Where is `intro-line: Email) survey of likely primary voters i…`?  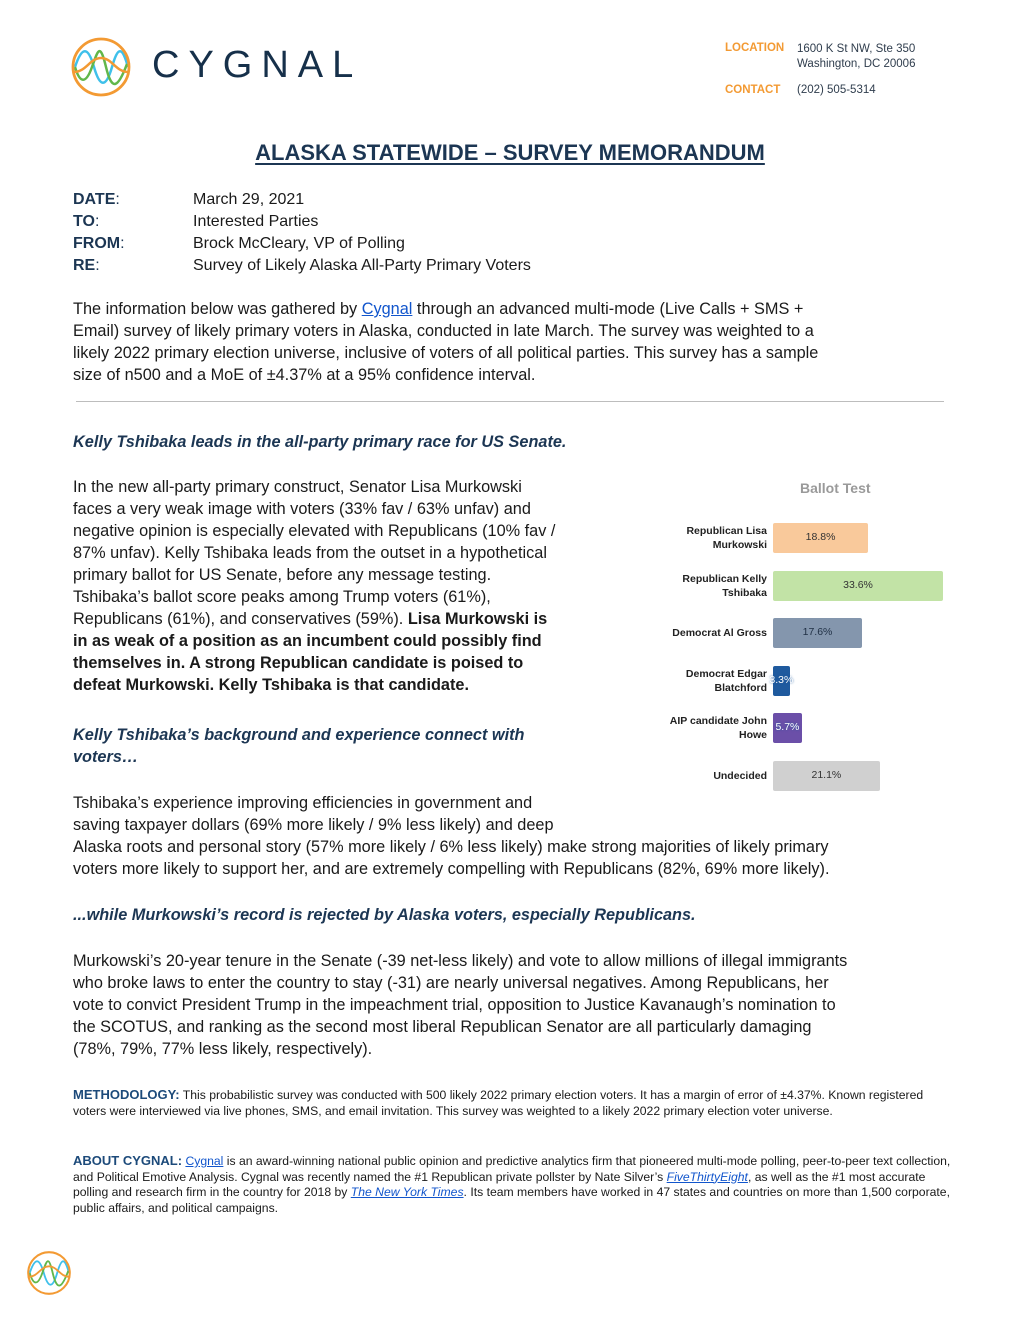
intro-line: Email) survey of likely primary voters i… is located at coordinates (443, 331).